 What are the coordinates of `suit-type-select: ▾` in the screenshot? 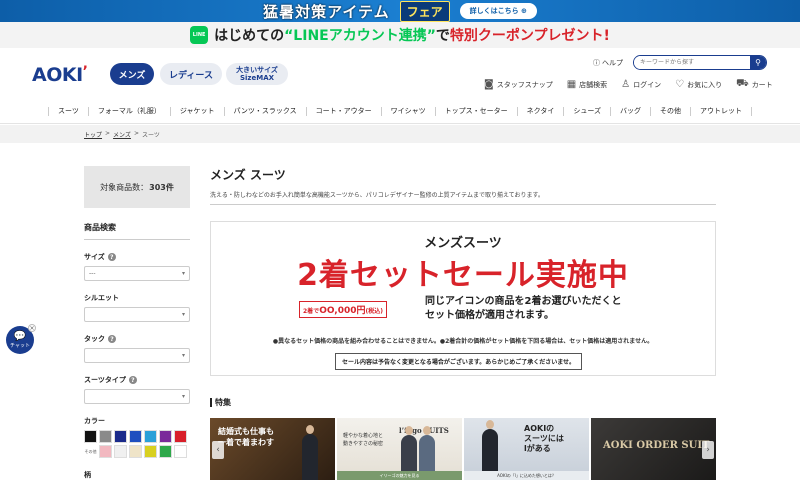 It's located at (137, 396).